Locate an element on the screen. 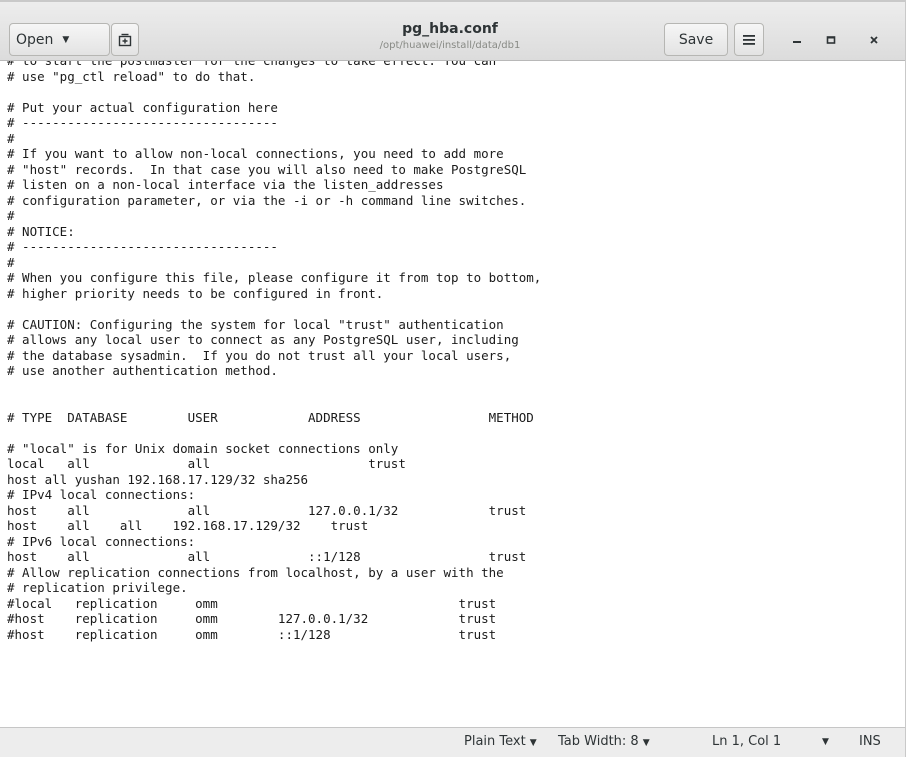  code-line: host all yushan 192.168.17.129/32 sha256 is located at coordinates (274, 480).